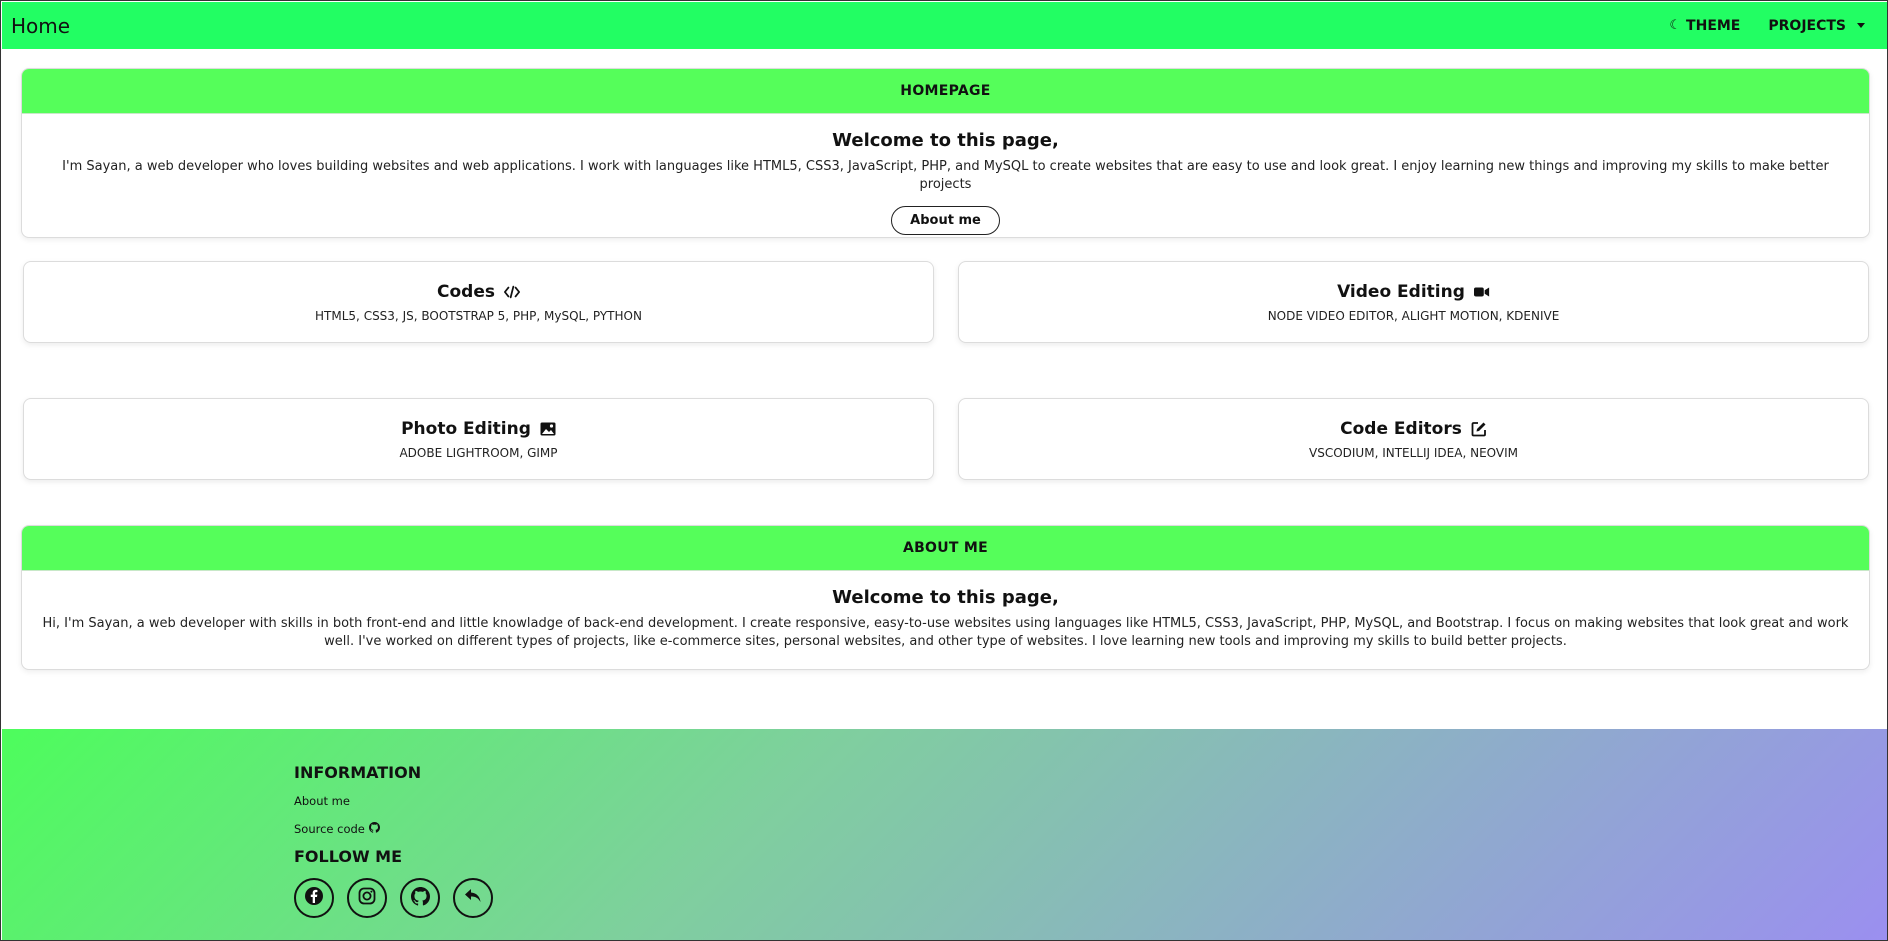 The height and width of the screenshot is (941, 1888). I want to click on footer-about-link: About me, so click(393, 801).